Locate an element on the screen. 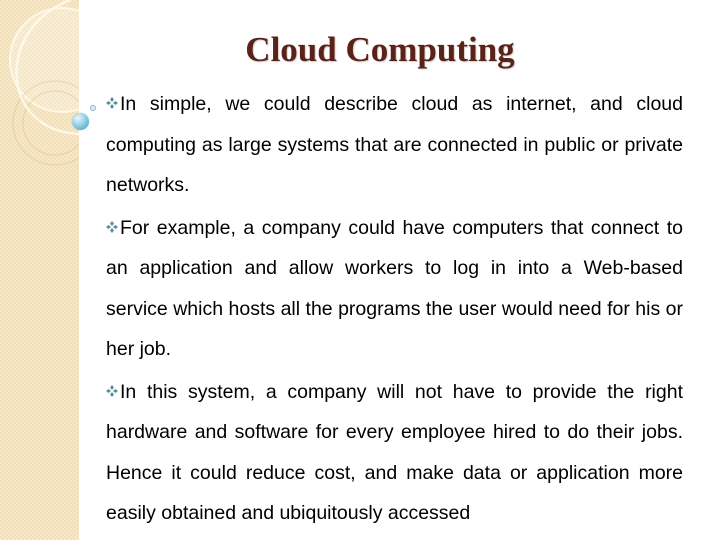 The width and height of the screenshot is (720, 540). decorative-side-panel is located at coordinates (39, 270).